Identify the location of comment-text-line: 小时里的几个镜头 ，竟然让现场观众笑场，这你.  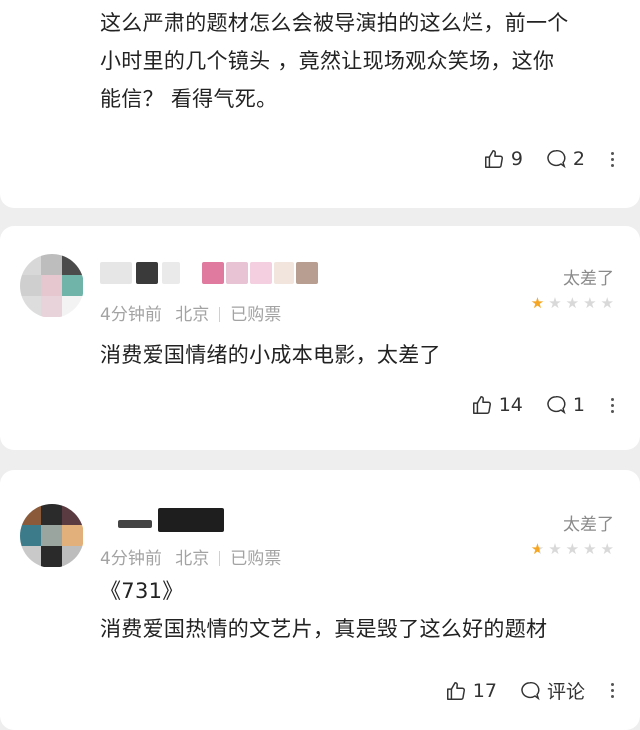
(327, 61).